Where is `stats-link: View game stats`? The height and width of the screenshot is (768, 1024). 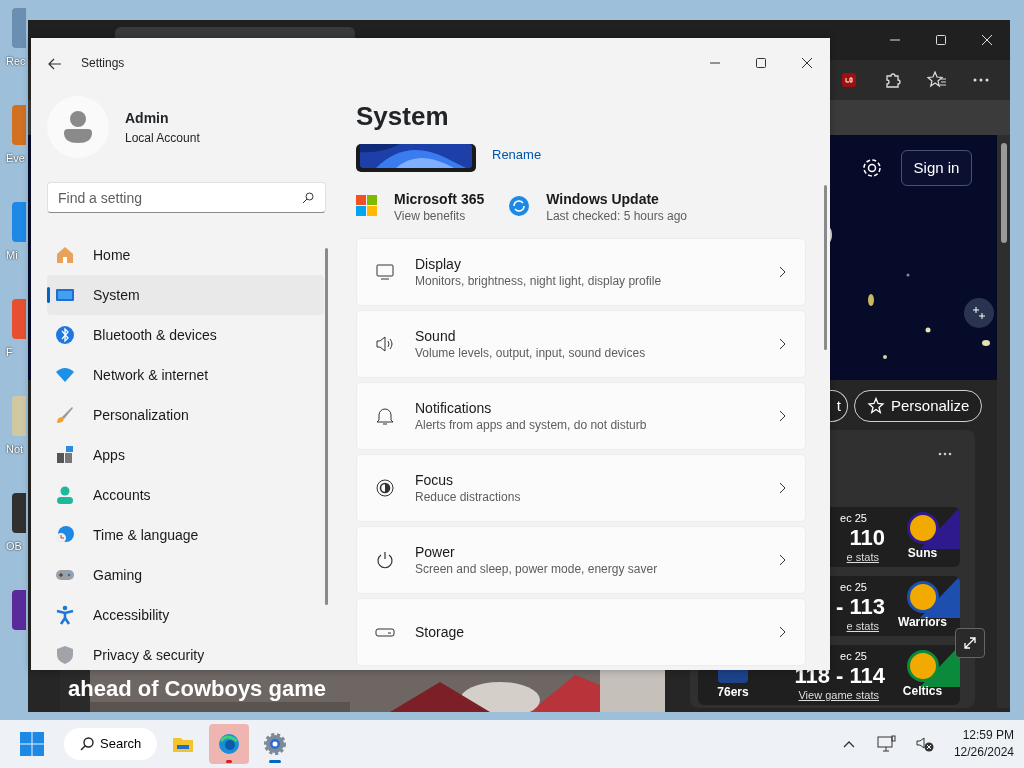 stats-link: View game stats is located at coordinates (841, 695).